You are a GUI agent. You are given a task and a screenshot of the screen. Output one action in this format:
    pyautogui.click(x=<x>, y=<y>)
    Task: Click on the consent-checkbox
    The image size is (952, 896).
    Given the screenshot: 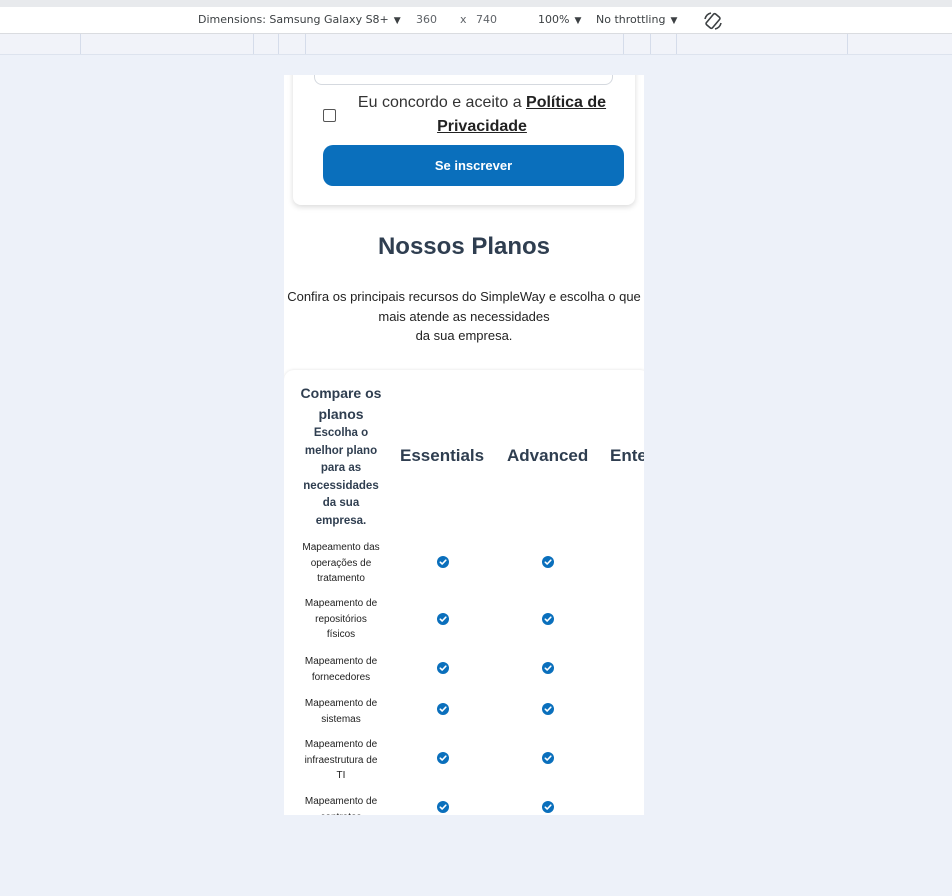 What is the action you would take?
    pyautogui.click(x=329, y=115)
    